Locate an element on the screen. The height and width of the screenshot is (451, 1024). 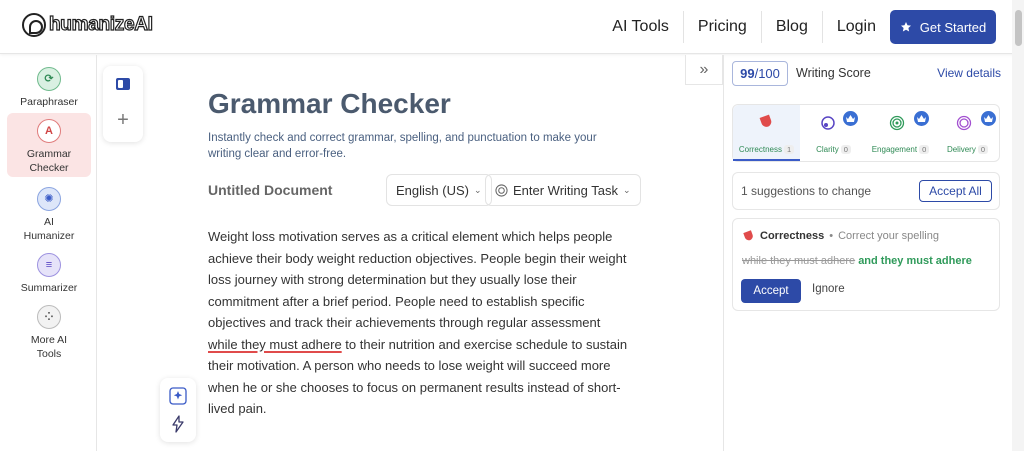
engagement-icon is located at coordinates (897, 123).